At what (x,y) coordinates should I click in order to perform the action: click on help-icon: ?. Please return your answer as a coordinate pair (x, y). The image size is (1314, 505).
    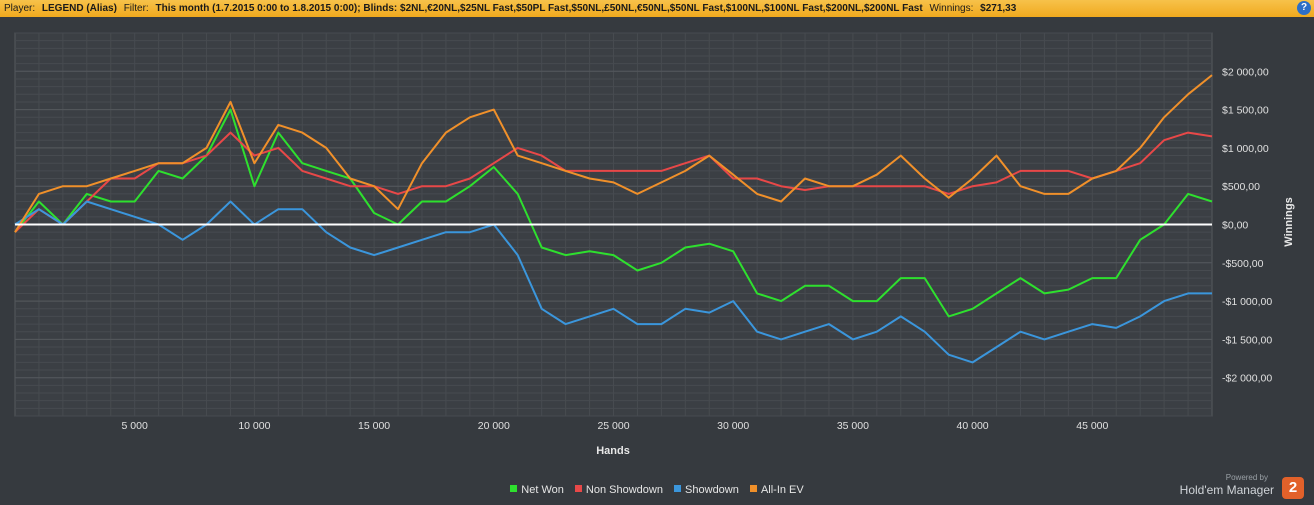
    Looking at the image, I should click on (1304, 8).